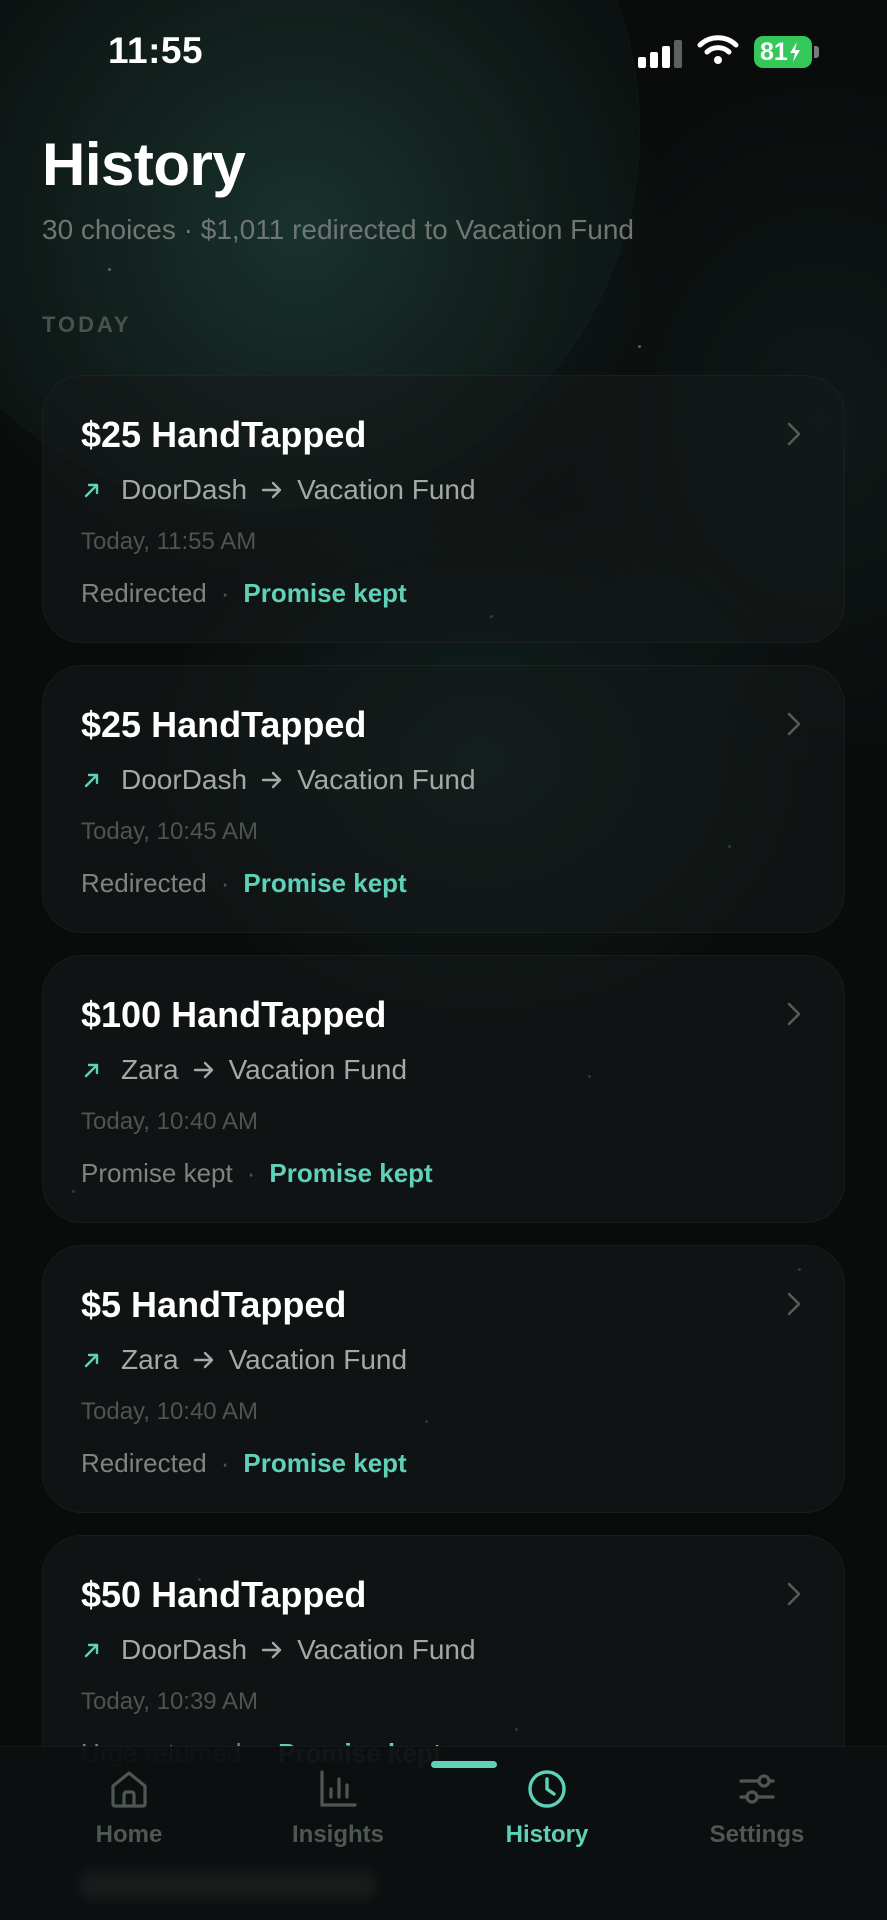 The width and height of the screenshot is (887, 1920). I want to click on tab-label: History, so click(547, 1834).